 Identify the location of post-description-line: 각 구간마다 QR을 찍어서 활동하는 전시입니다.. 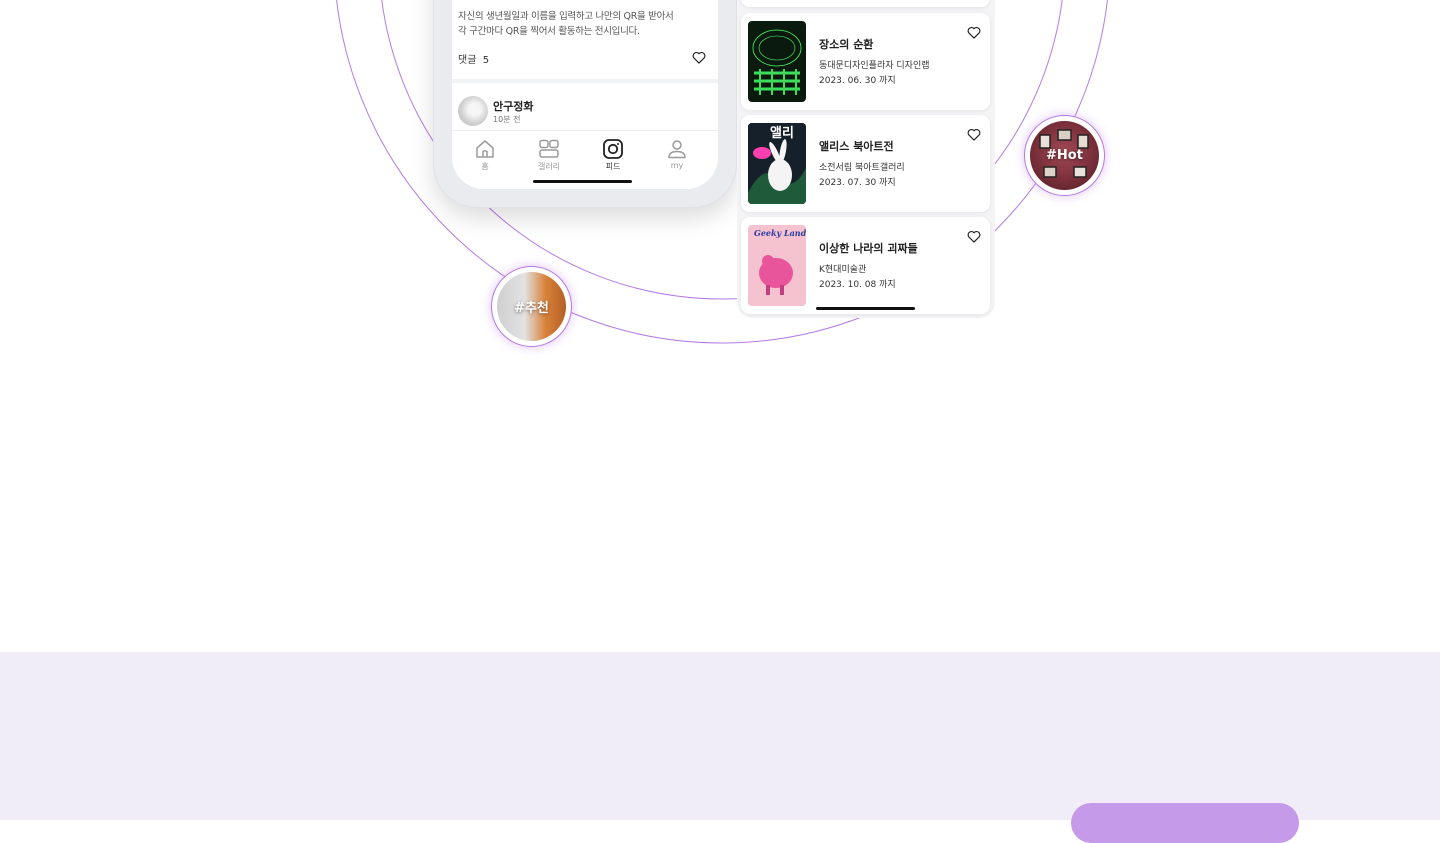
(549, 31).